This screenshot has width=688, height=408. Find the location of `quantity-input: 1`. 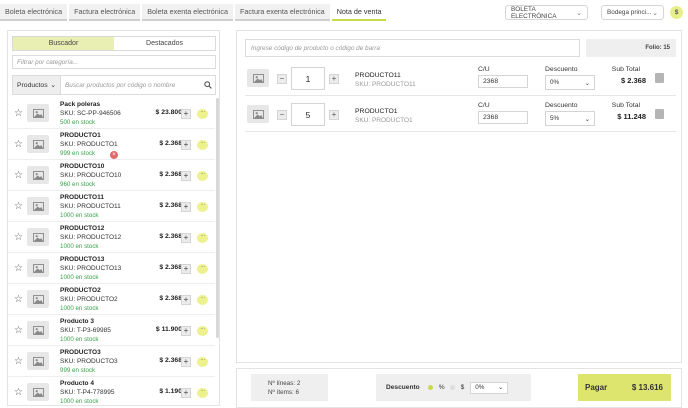

quantity-input: 1 is located at coordinates (308, 78).